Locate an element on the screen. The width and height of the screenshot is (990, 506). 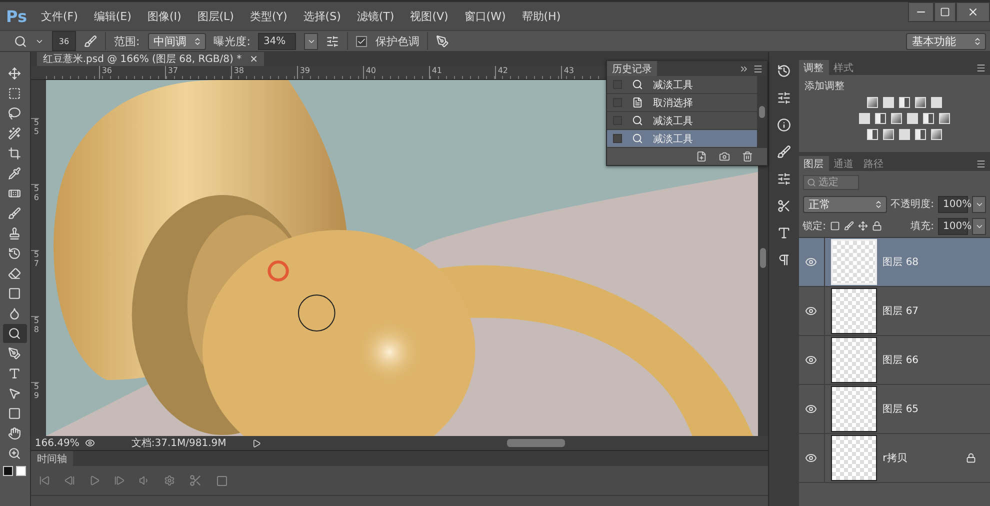
step-back-icon is located at coordinates (69, 480).